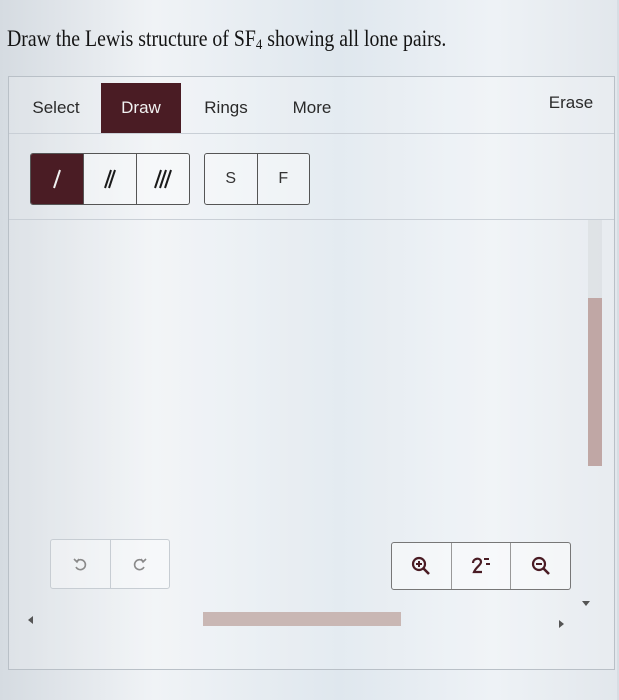  Describe the element at coordinates (56, 108) in the screenshot. I see `tab-select: Select` at that location.